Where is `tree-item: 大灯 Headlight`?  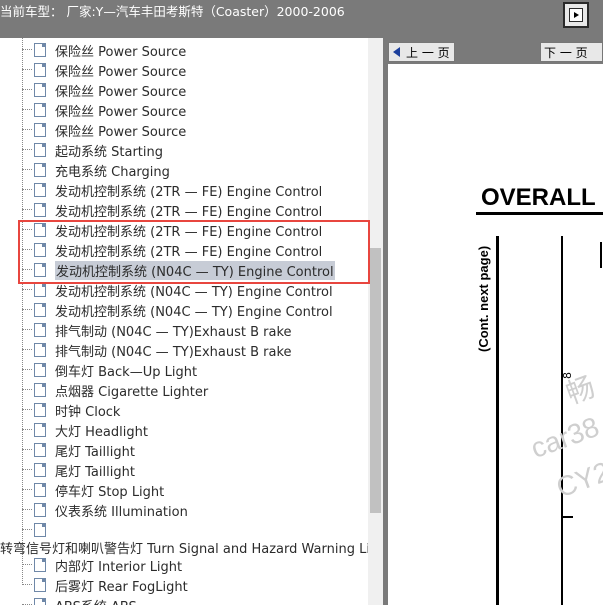 tree-item: 大灯 Headlight is located at coordinates (184, 430).